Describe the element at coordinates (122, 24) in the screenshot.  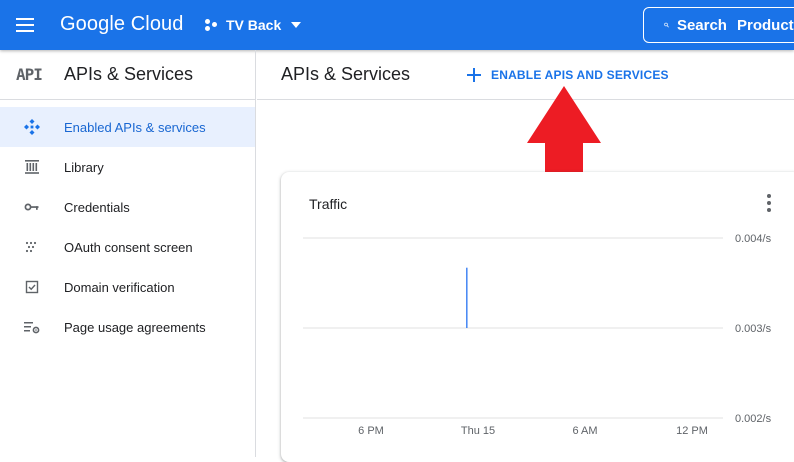
I see `google-cloud-logo: Google Cloud` at that location.